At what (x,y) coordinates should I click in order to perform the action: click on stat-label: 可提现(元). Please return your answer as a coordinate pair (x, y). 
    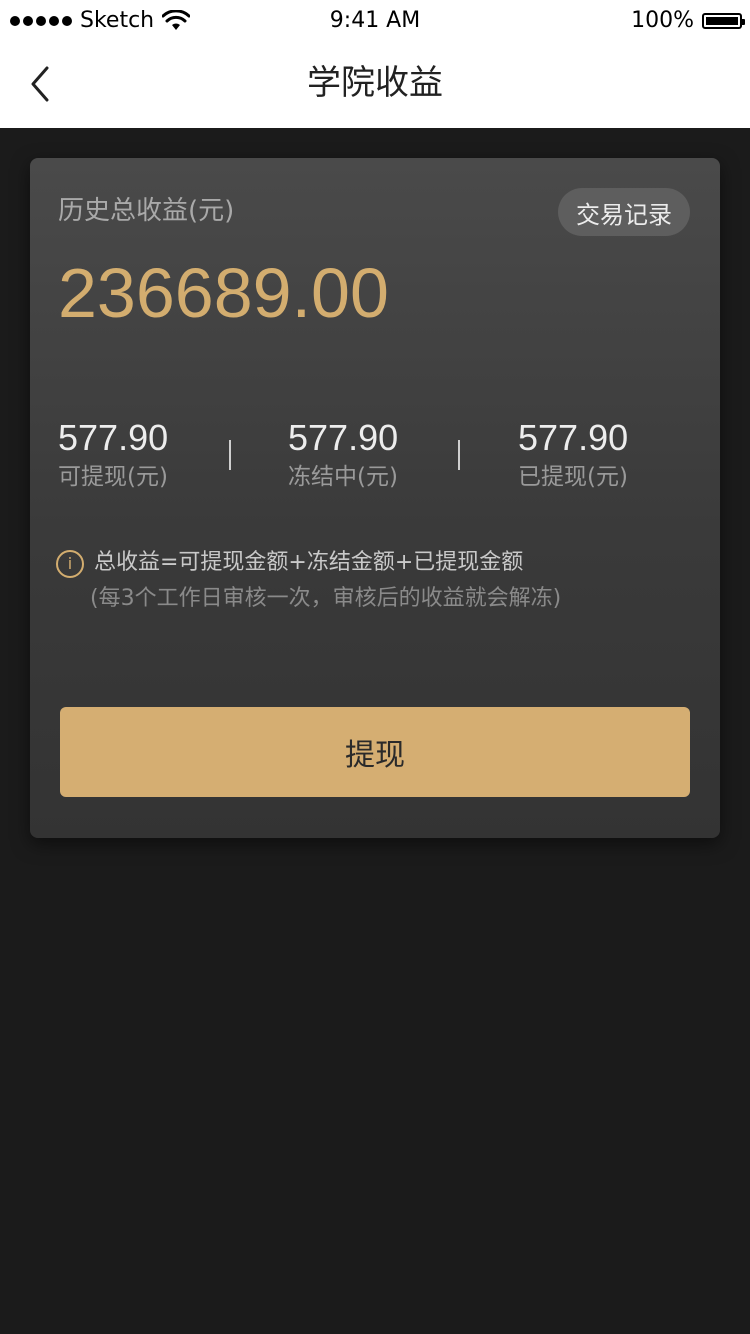
    Looking at the image, I should click on (113, 477).